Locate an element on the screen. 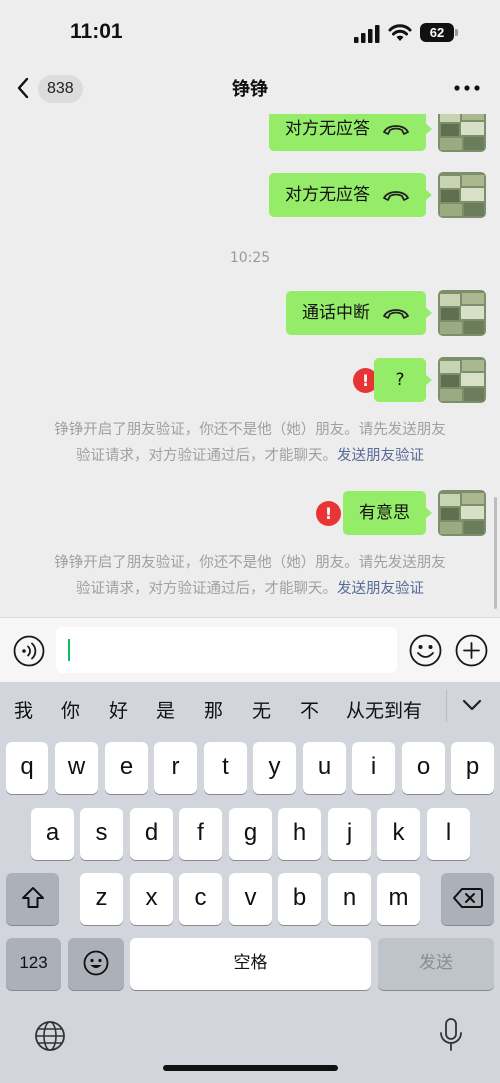 Image resolution: width=500 pixels, height=1083 pixels. emoji-key is located at coordinates (96, 964).